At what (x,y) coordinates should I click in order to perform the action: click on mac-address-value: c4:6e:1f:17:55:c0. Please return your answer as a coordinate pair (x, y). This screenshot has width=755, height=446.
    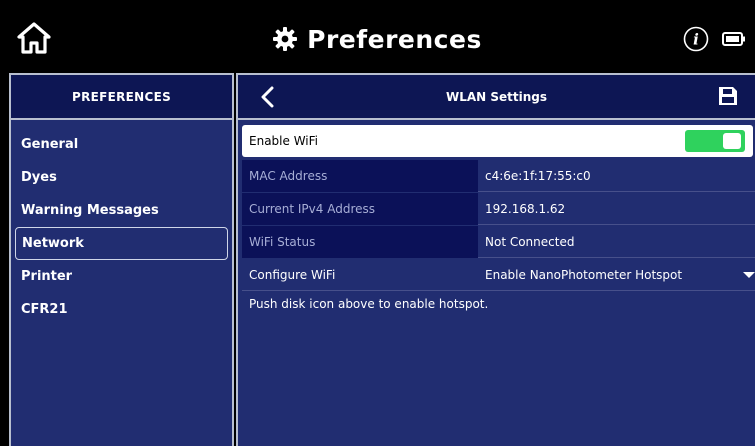
    Looking at the image, I should click on (616, 176).